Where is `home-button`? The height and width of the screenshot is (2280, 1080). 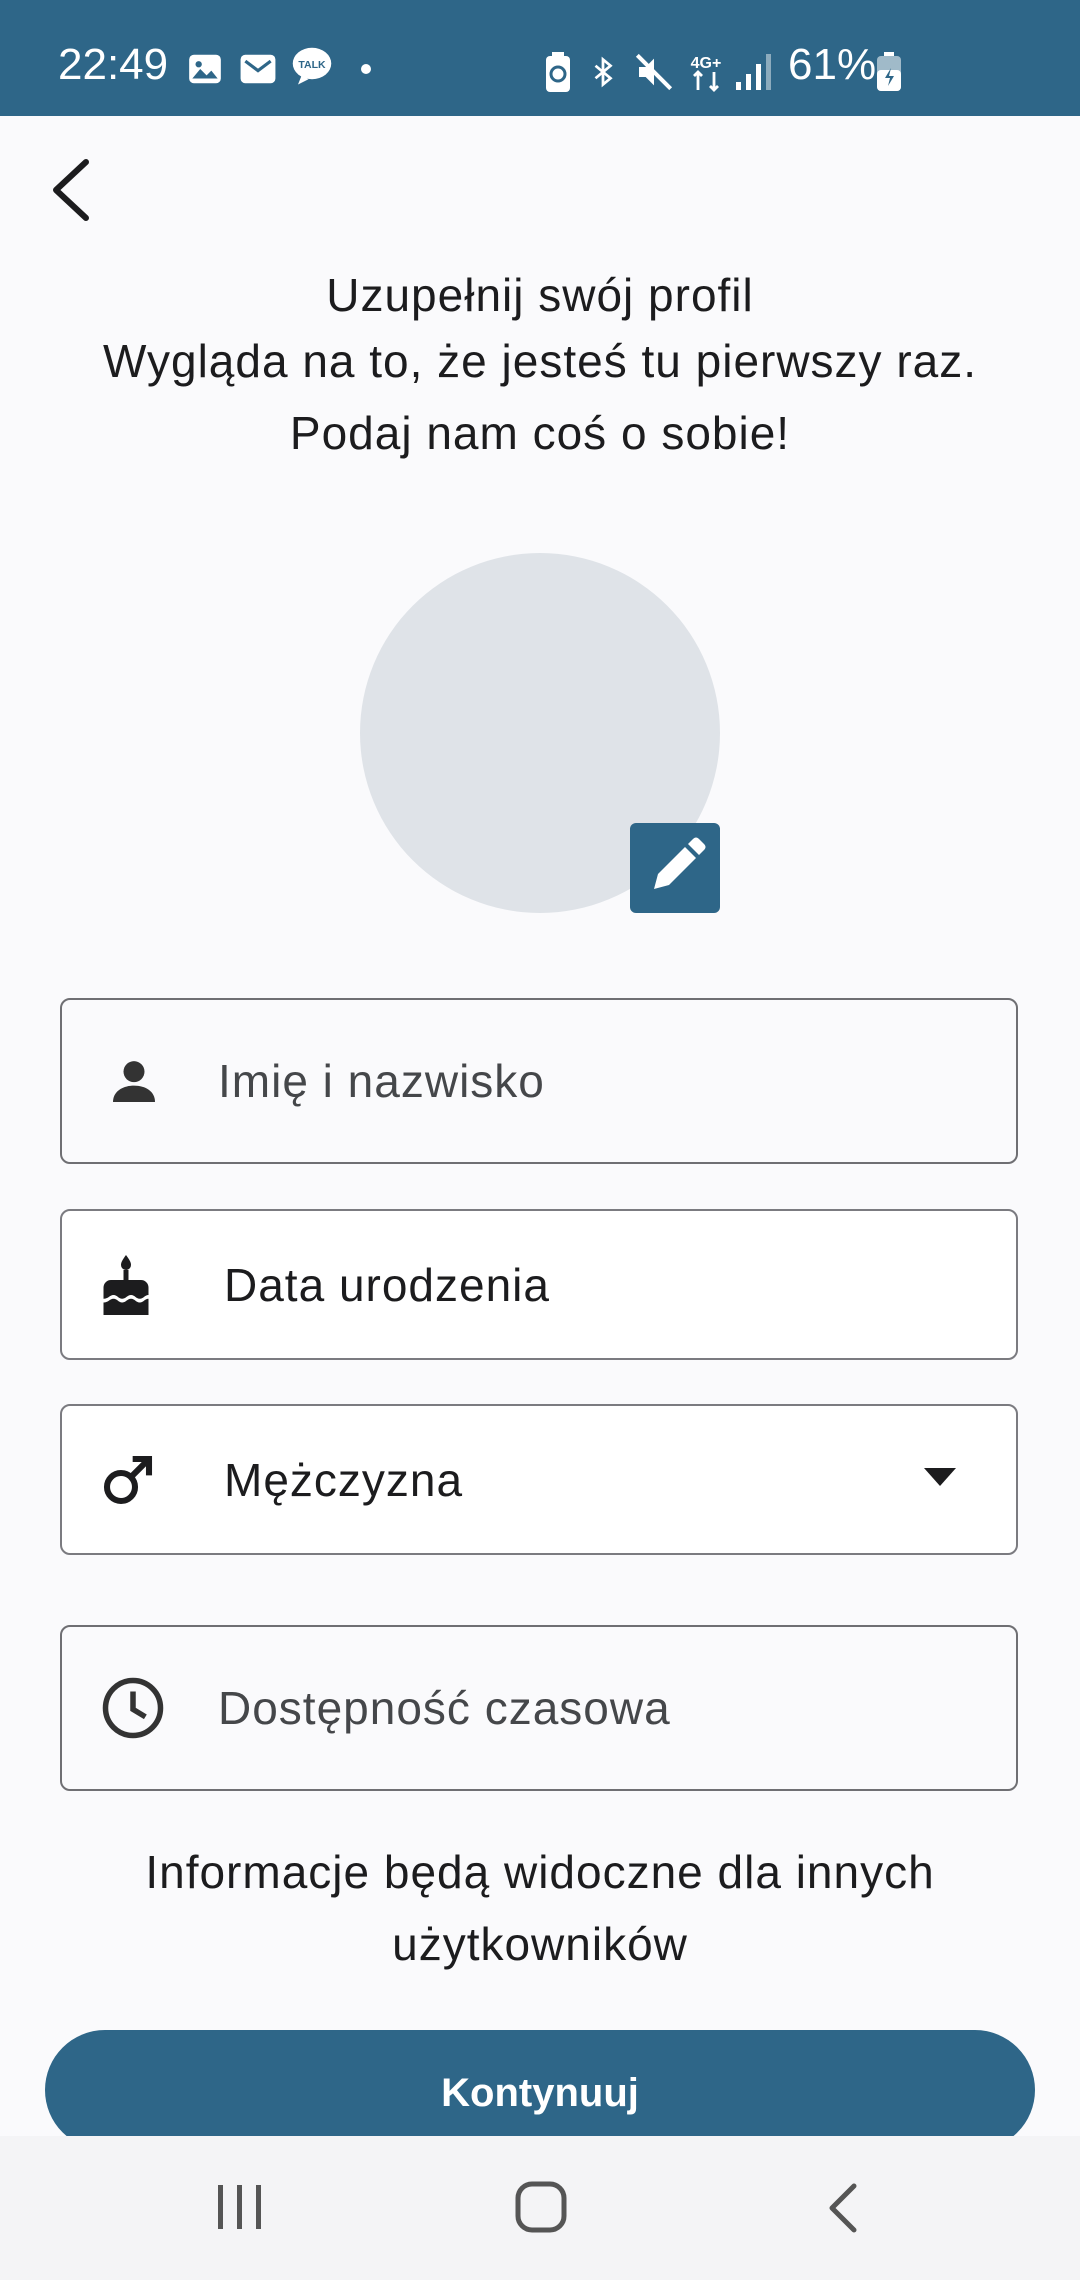 home-button is located at coordinates (541, 2207).